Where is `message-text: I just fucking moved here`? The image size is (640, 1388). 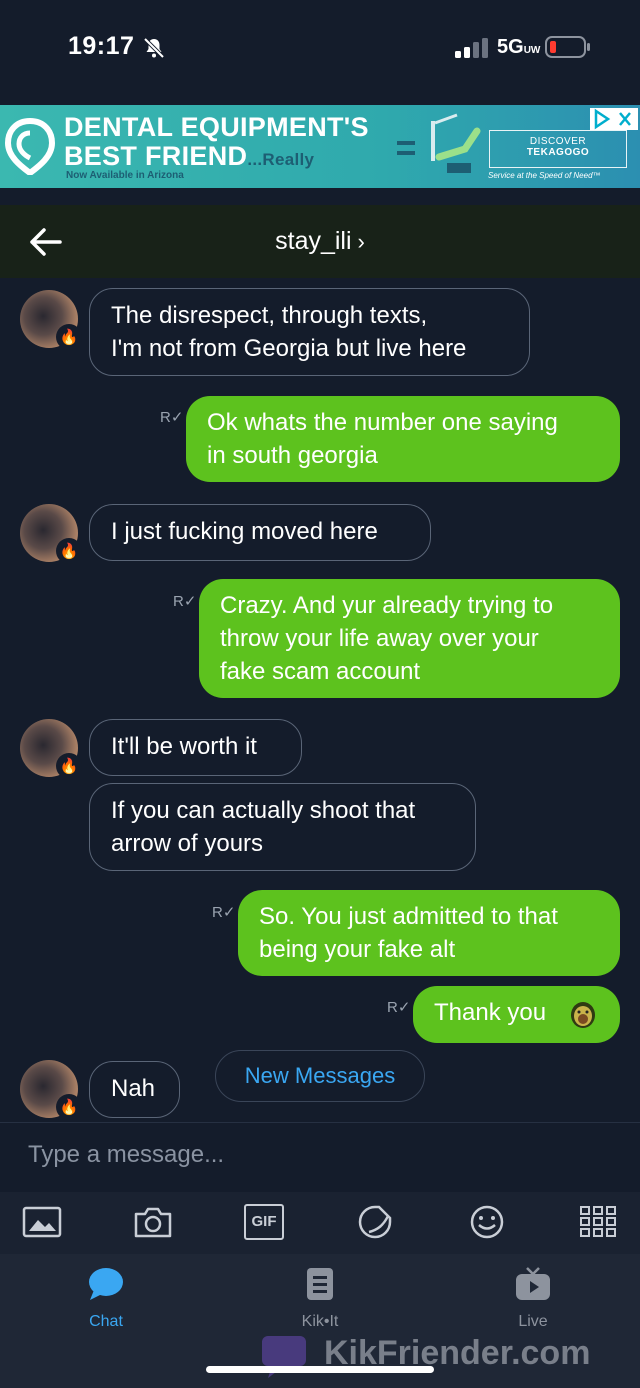
message-text: I just fucking moved here is located at coordinates (244, 531).